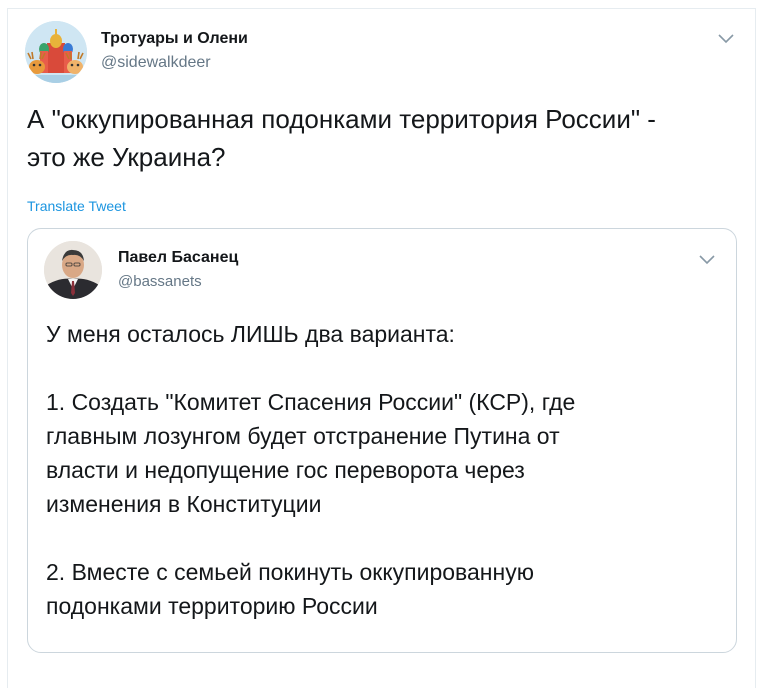 Image resolution: width=763 pixels, height=688 pixels. Describe the element at coordinates (156, 63) in the screenshot. I see `author-handle: @sidewalkdeer` at that location.